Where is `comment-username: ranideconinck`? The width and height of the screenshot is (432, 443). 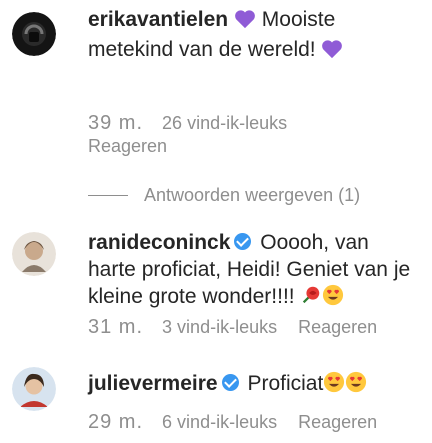
comment-username: ranideconinck is located at coordinates (159, 242).